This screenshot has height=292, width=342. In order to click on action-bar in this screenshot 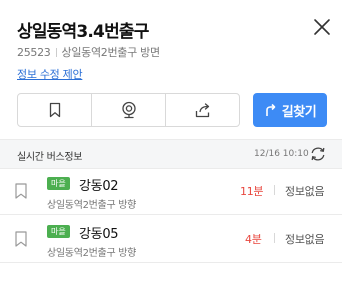, I will do `click(128, 110)`.